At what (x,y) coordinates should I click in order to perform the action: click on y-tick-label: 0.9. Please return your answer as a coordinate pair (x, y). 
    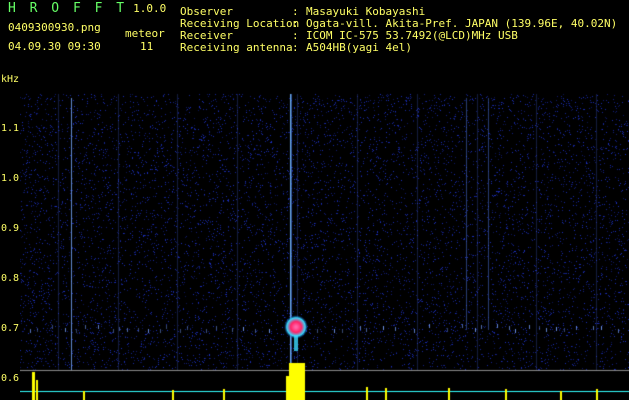
    Looking at the image, I should click on (10, 228).